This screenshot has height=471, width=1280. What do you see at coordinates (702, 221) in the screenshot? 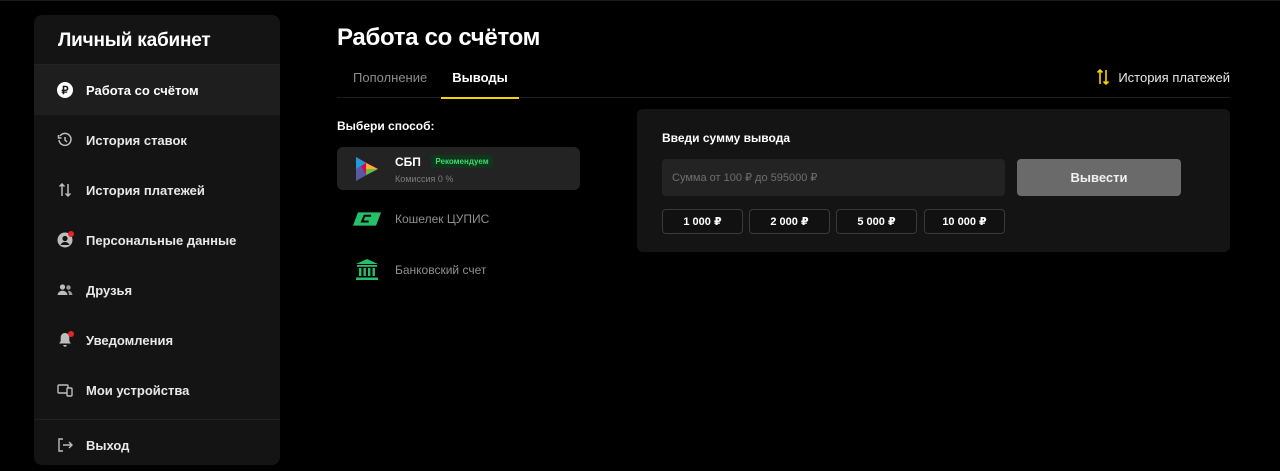
I see `preset-amount-button: 1 000 ₽` at bounding box center [702, 221].